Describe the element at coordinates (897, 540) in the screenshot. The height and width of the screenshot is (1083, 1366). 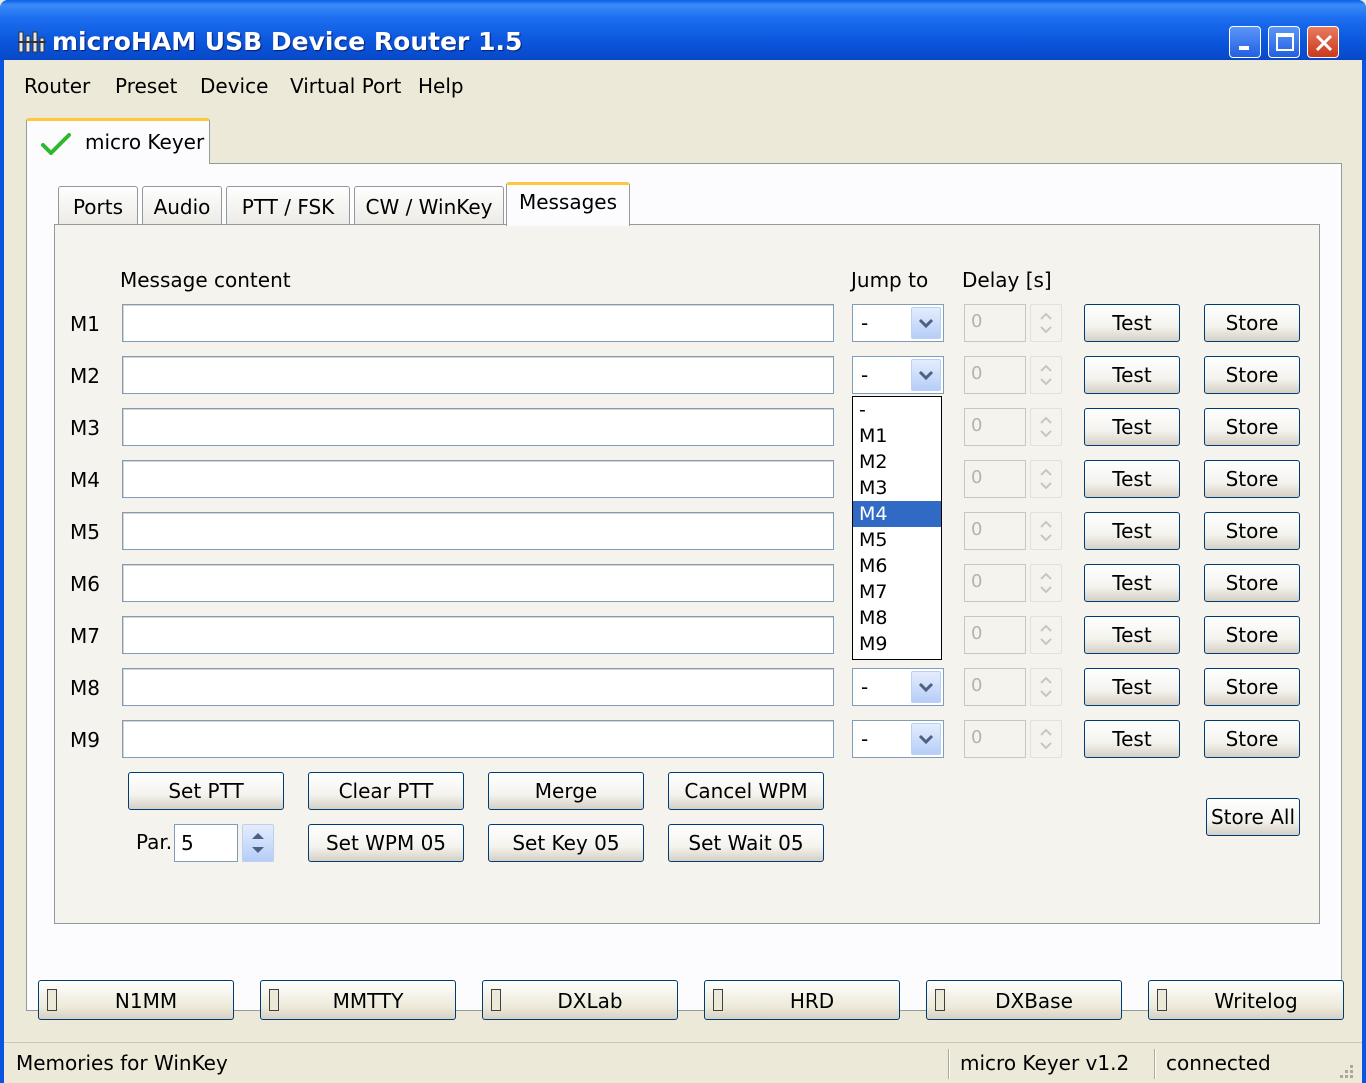
I see `dropdown-option: M5` at that location.